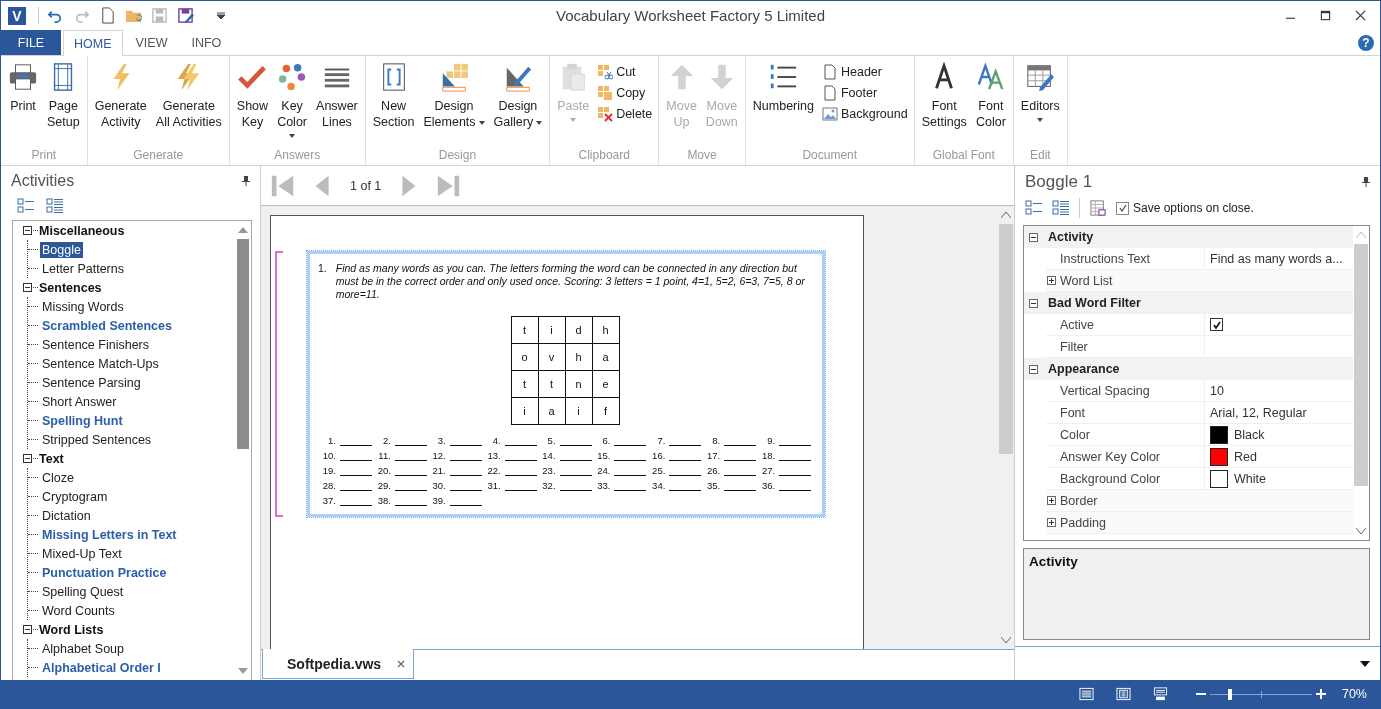 The image size is (1381, 709). I want to click on tree-item: Spelling Hunt, so click(82, 420).